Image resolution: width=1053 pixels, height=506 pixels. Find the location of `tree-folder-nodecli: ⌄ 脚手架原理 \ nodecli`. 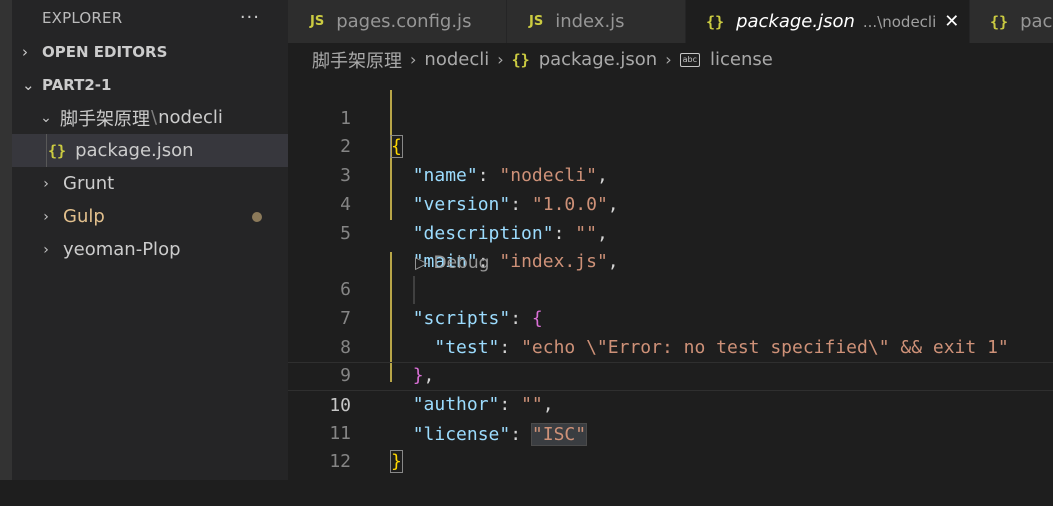

tree-folder-nodecli: ⌄ 脚手架原理 \ nodecli is located at coordinates (150, 117).